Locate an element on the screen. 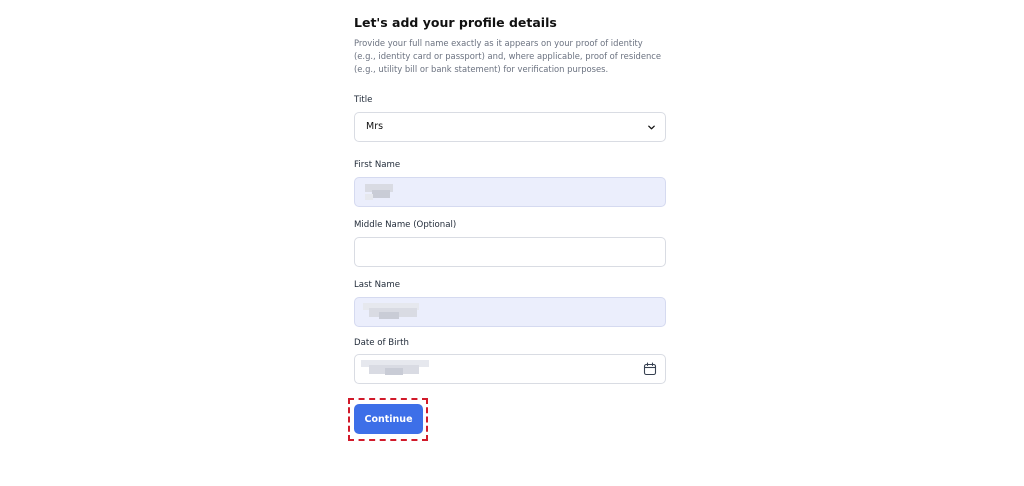  title-label: Title is located at coordinates (363, 100).